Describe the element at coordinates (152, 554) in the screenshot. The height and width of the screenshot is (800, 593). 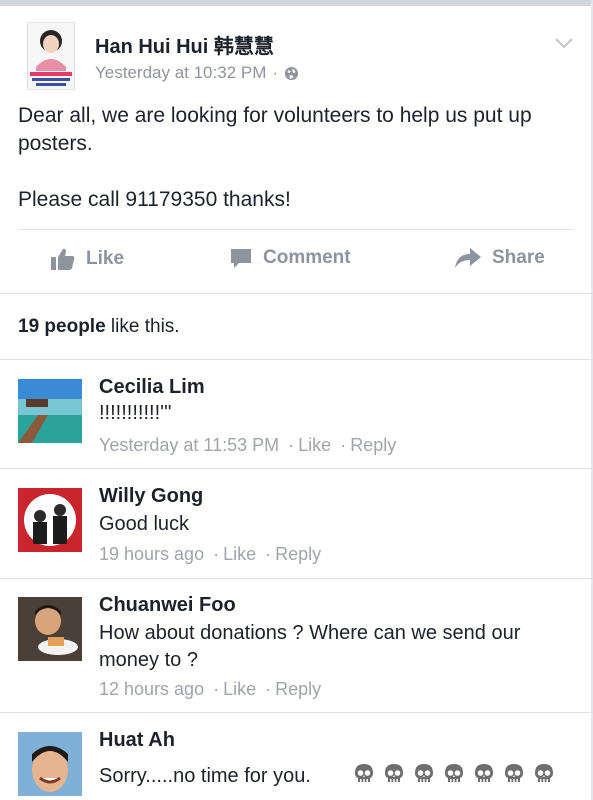
I see `comment-time: 19 hours ago` at that location.